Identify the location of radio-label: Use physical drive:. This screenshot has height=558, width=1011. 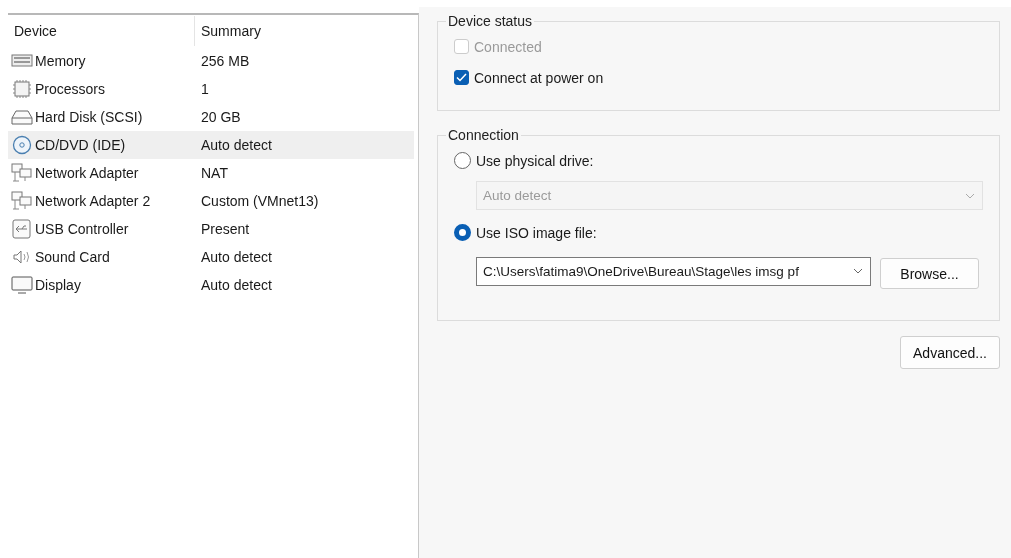
(535, 160).